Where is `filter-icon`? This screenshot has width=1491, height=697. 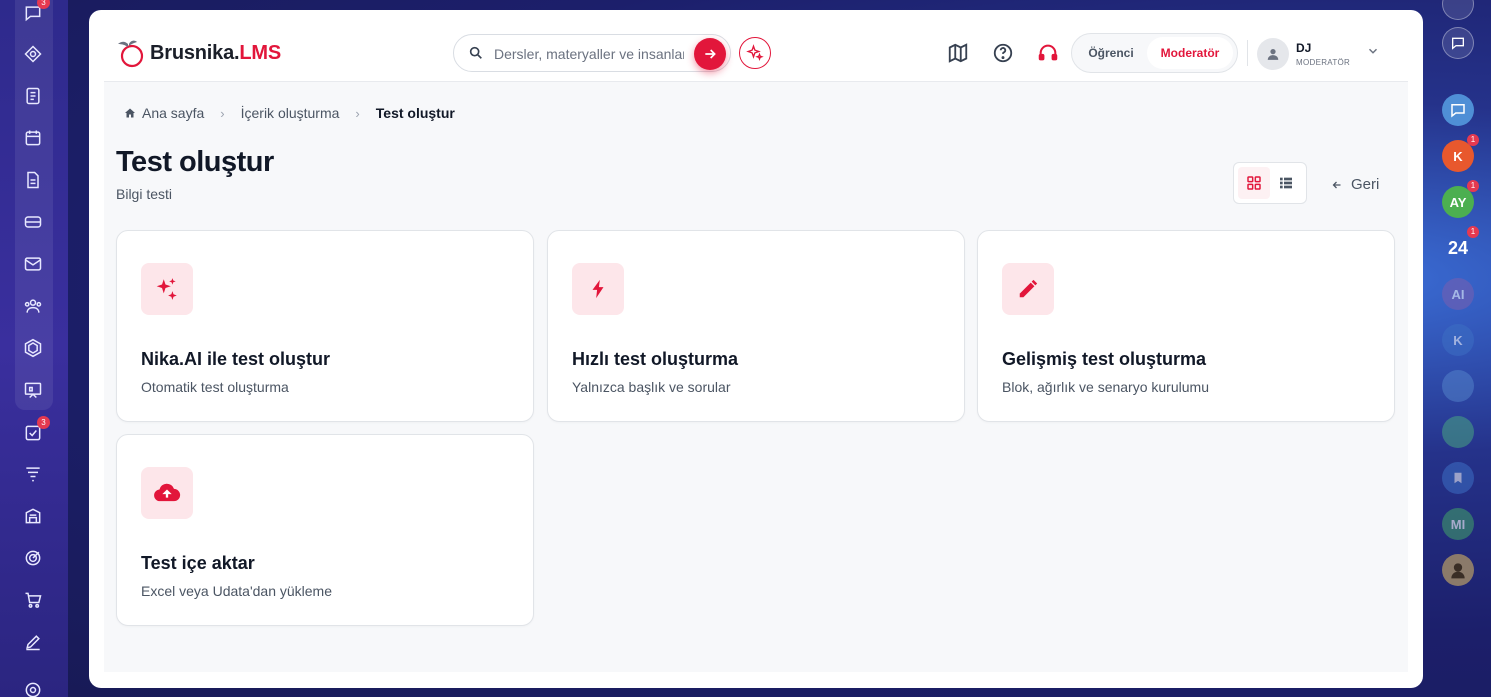
filter-icon is located at coordinates (33, 474).